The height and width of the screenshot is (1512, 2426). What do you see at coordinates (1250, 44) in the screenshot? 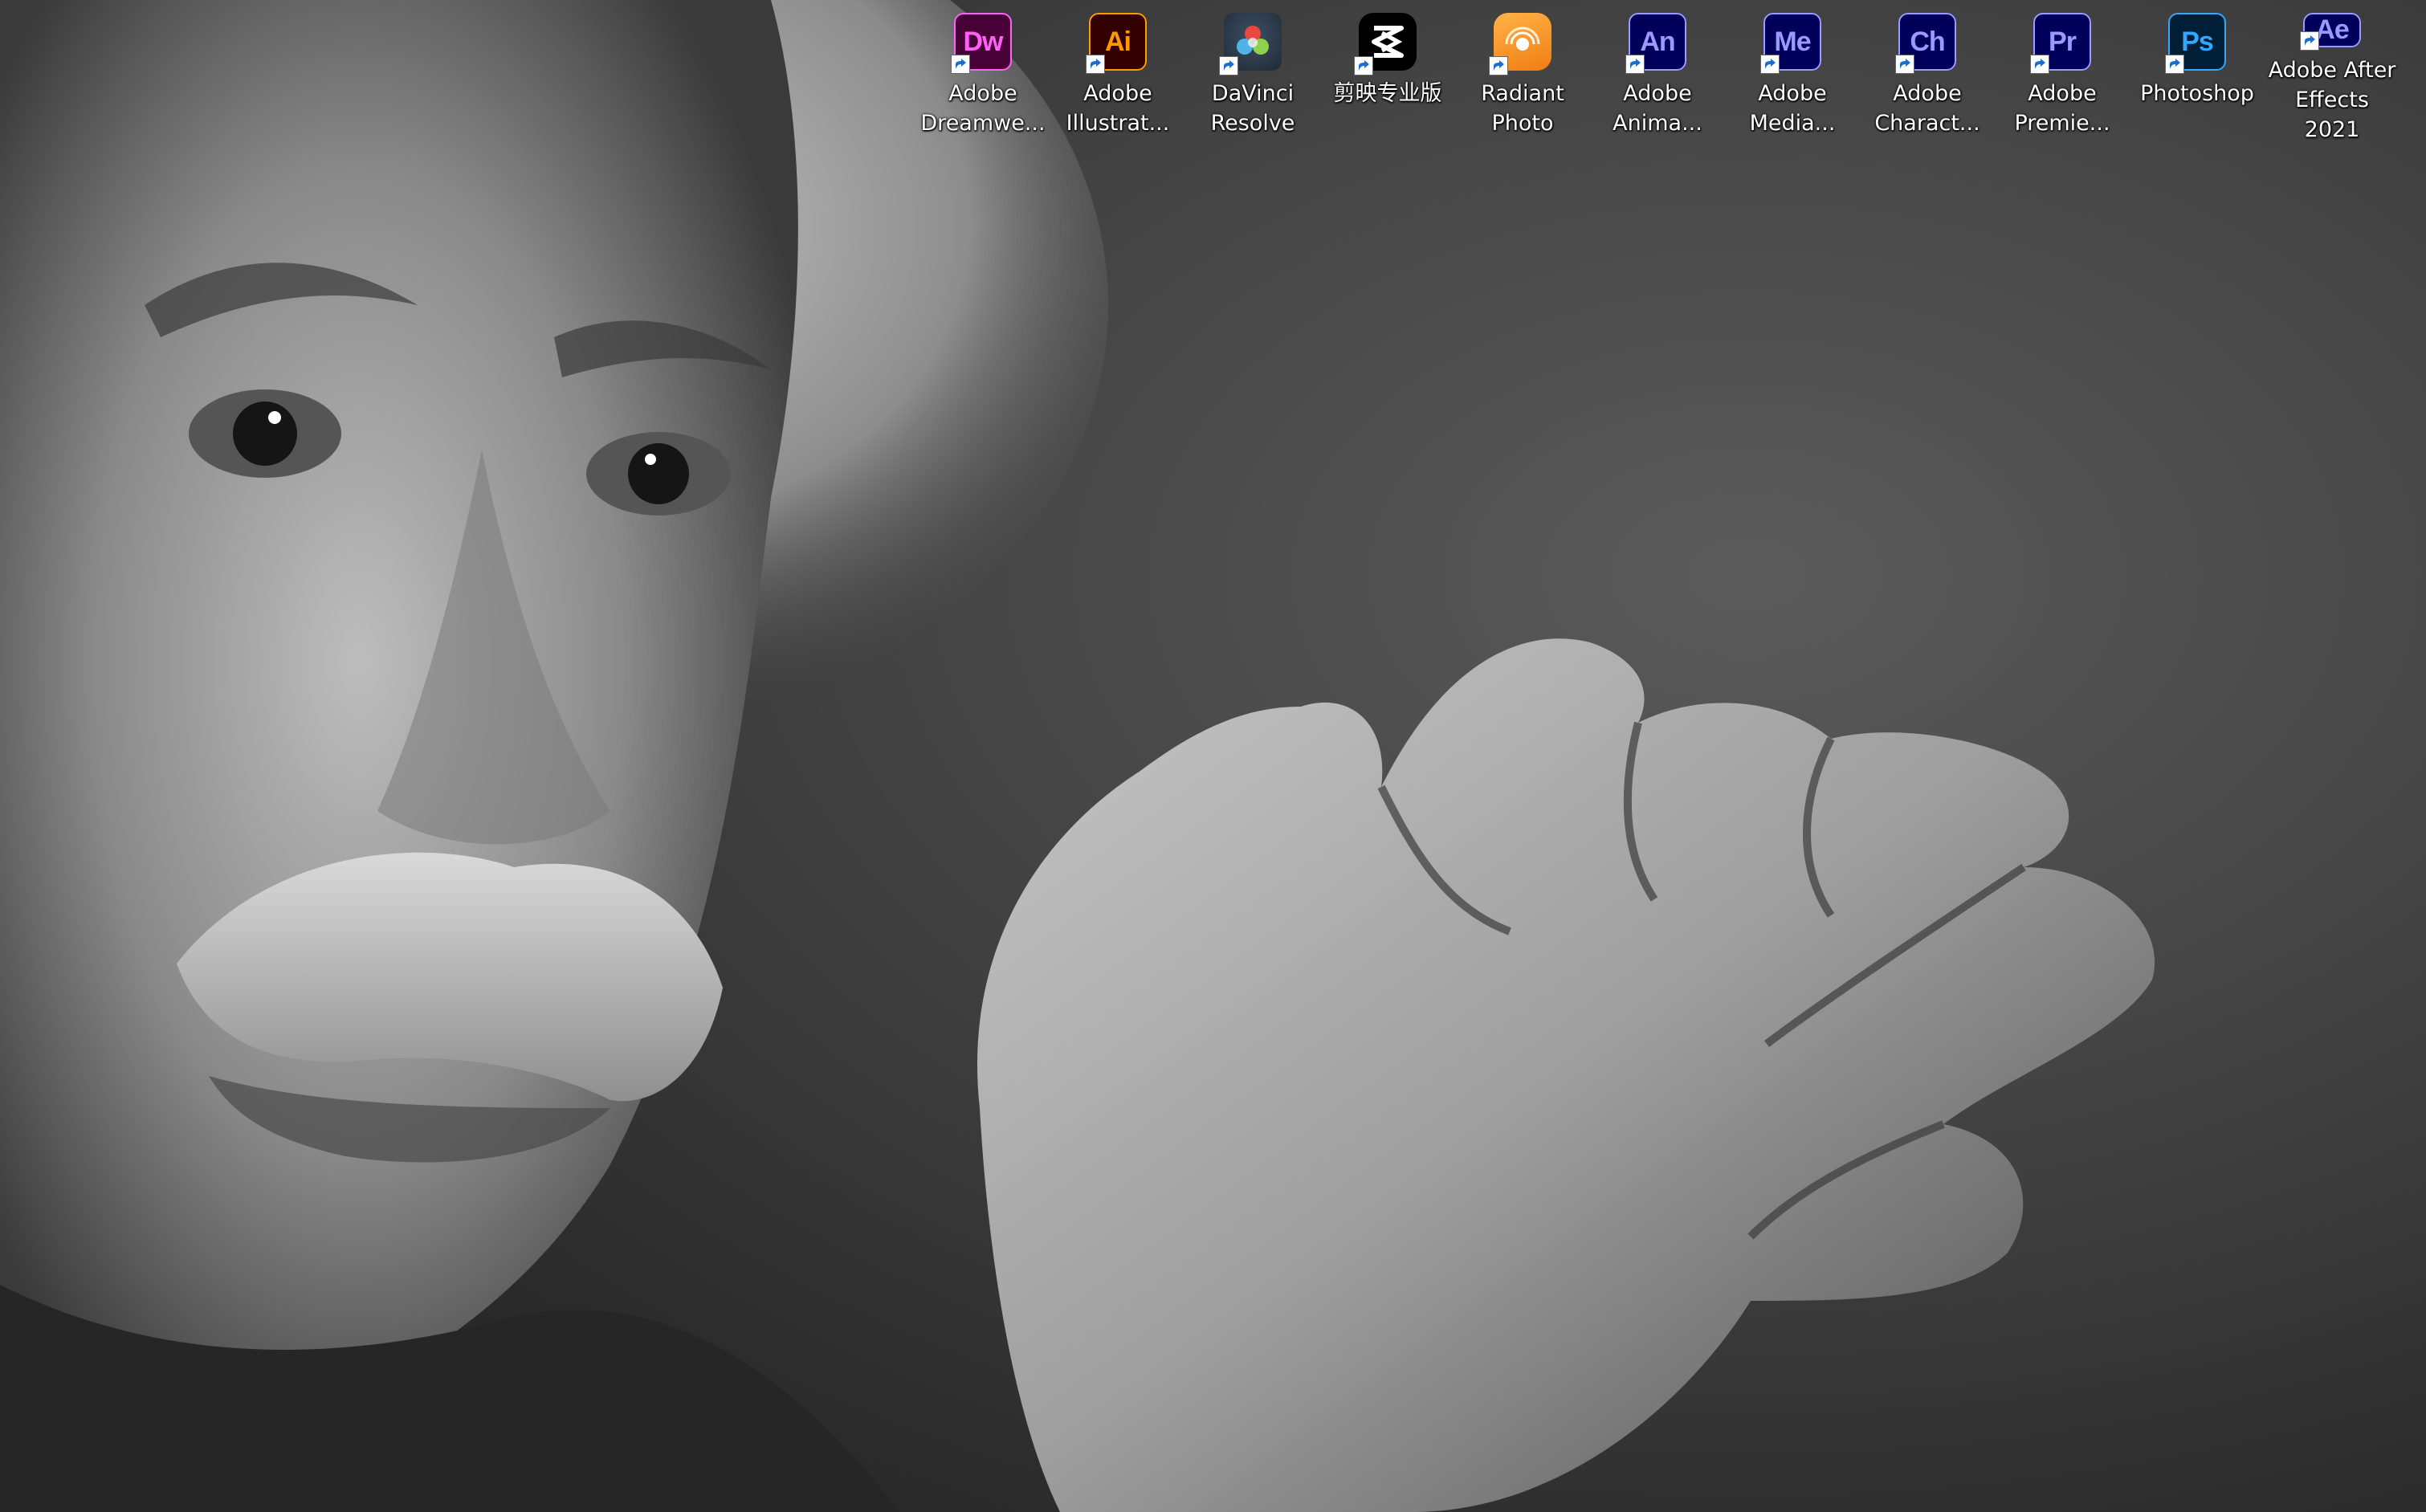
I see `davinci-resolve-icon` at bounding box center [1250, 44].